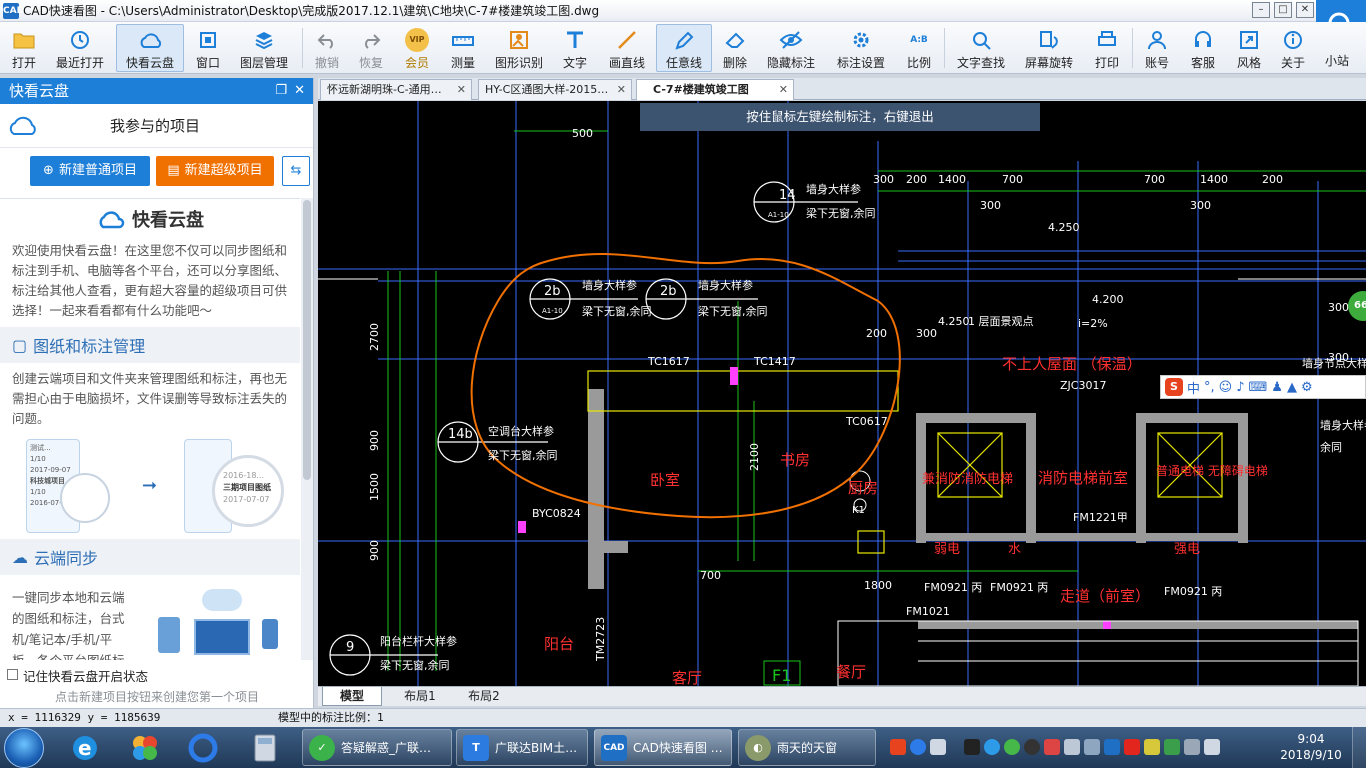 Image resolution: width=1366 pixels, height=768 pixels. What do you see at coordinates (1132, 747) in the screenshot?
I see `cctv-tray-icon` at bounding box center [1132, 747].